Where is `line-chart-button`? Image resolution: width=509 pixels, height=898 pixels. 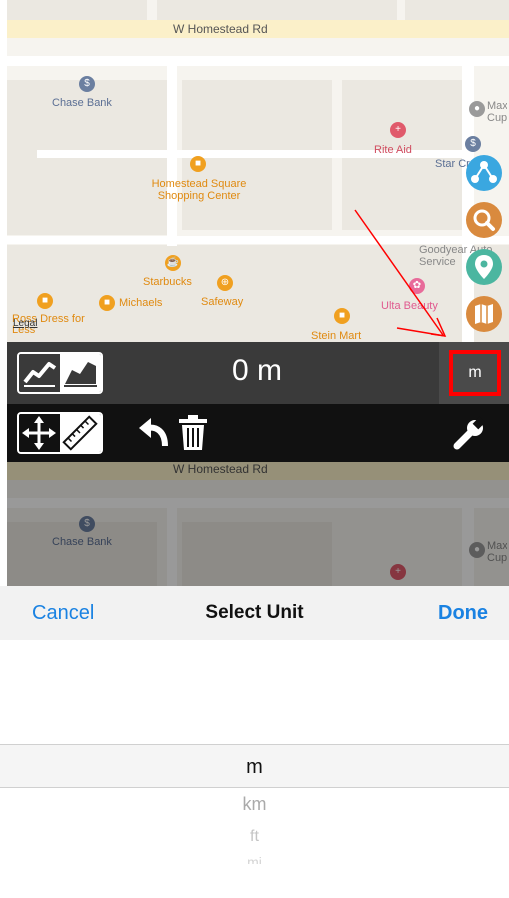
line-chart-button is located at coordinates (39, 373).